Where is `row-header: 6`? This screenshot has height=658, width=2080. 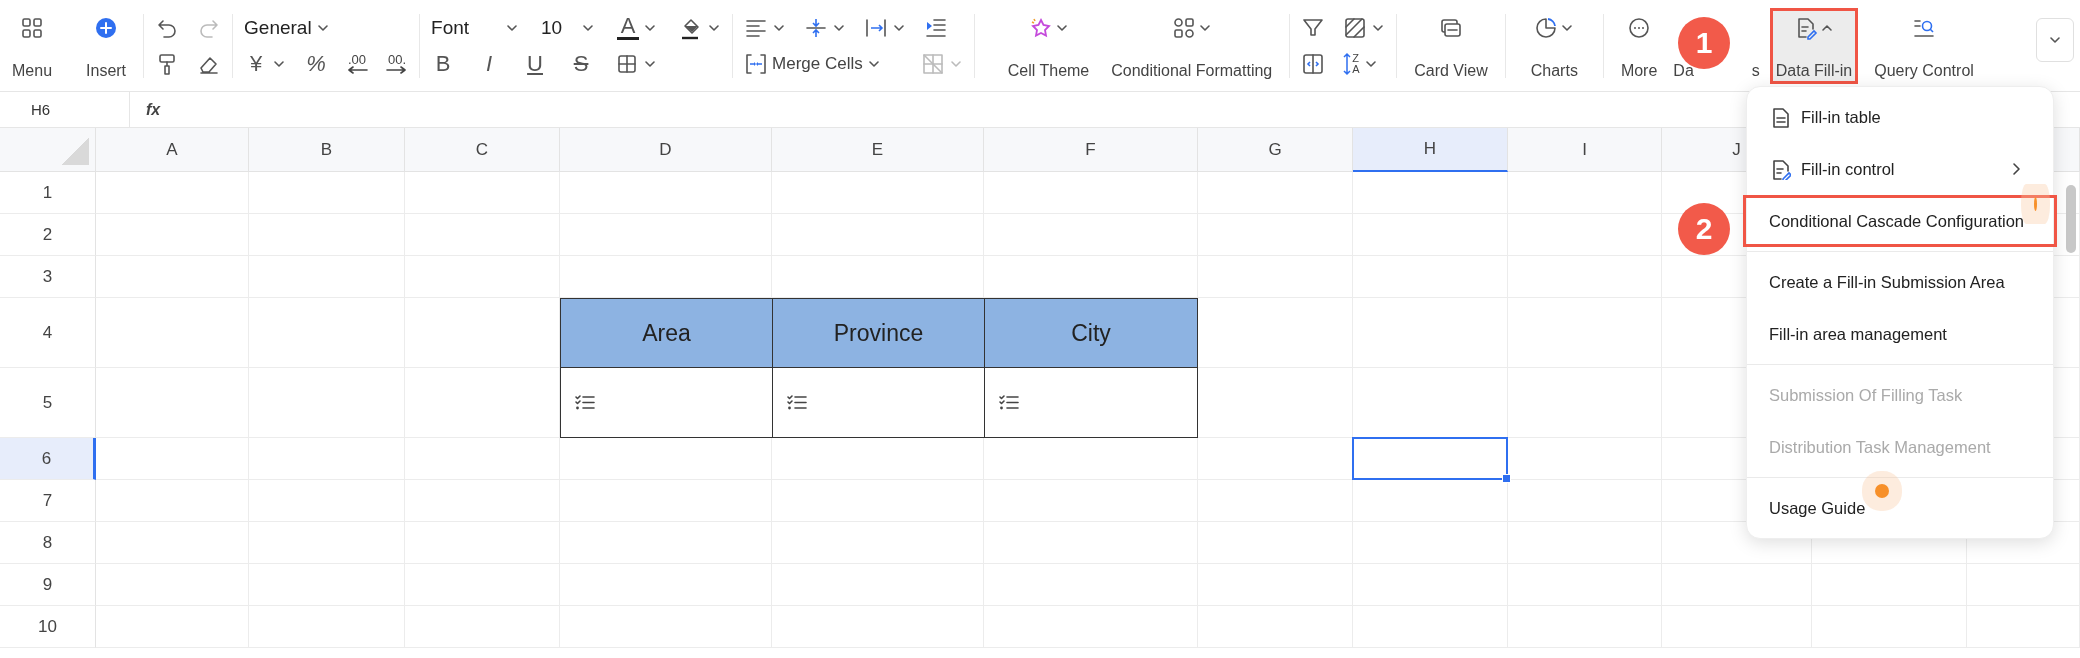 row-header: 6 is located at coordinates (48, 459).